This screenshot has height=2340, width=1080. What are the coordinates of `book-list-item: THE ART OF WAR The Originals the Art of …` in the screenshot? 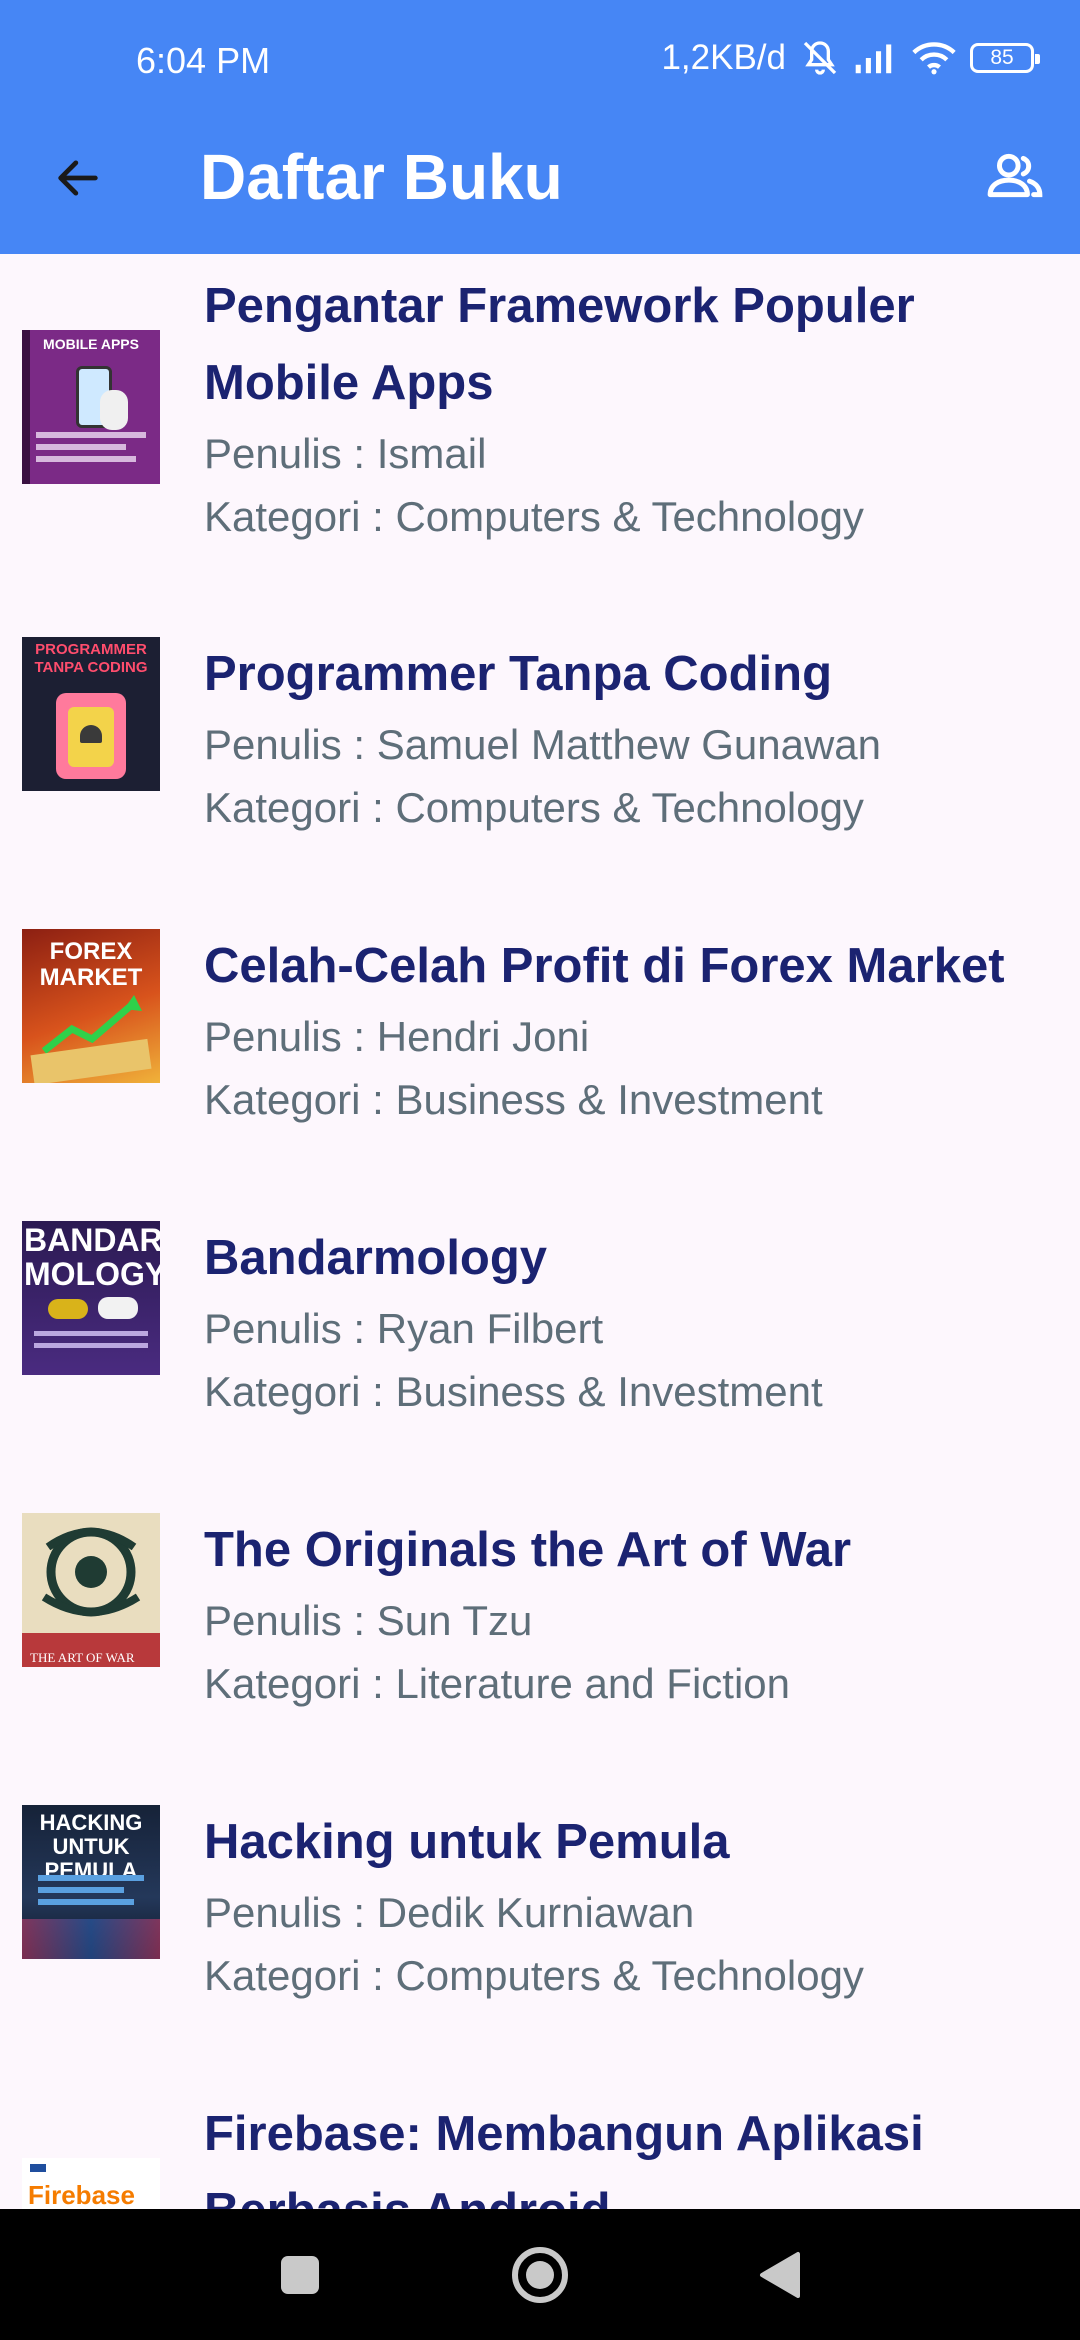 It's located at (540, 1612).